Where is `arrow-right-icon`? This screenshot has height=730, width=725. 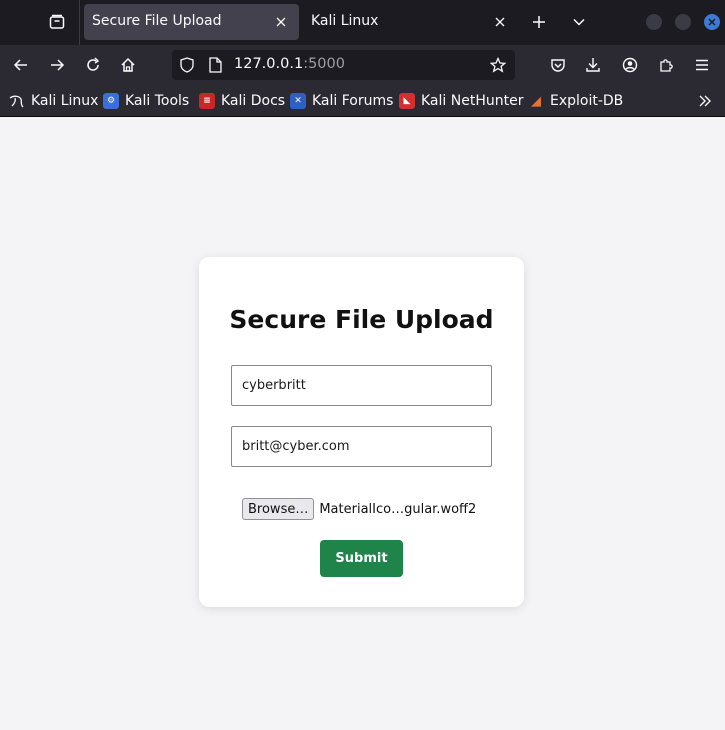 arrow-right-icon is located at coordinates (58, 65).